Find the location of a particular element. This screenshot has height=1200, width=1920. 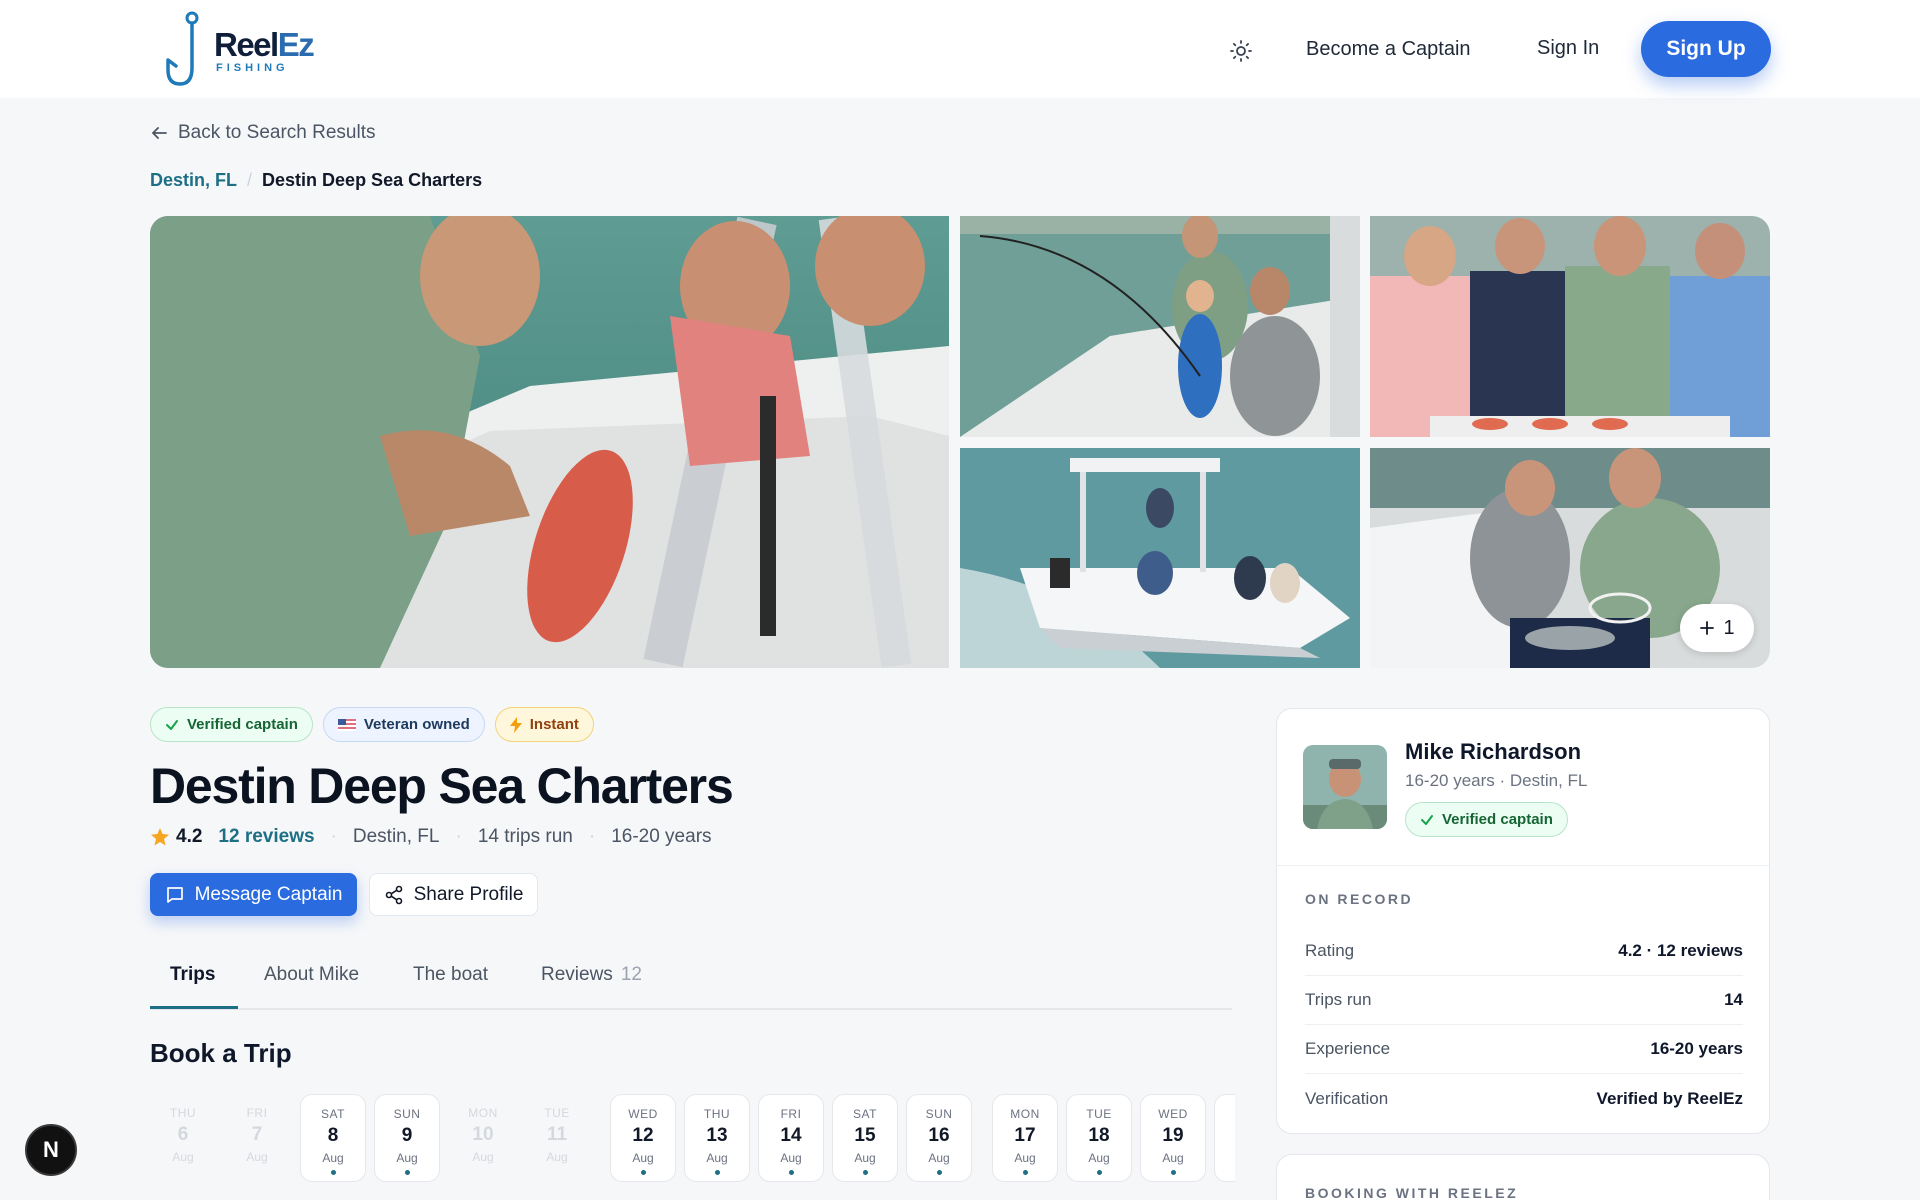

date-number: 17 is located at coordinates (1025, 1135).